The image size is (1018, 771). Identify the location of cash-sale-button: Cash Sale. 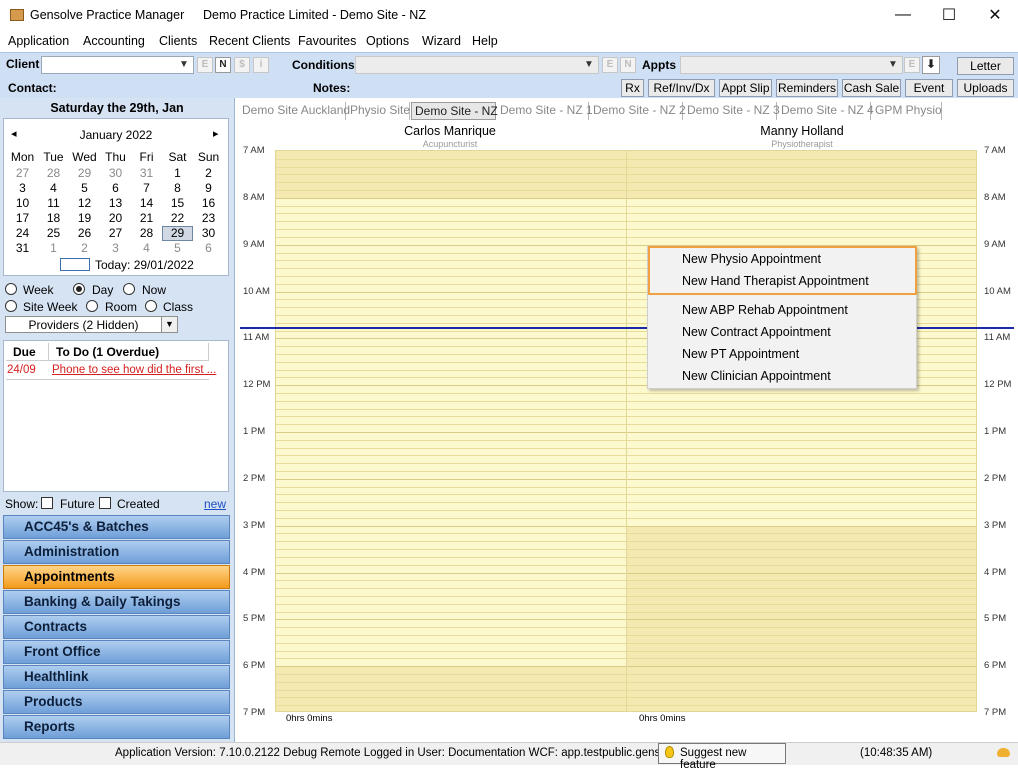
(871, 88).